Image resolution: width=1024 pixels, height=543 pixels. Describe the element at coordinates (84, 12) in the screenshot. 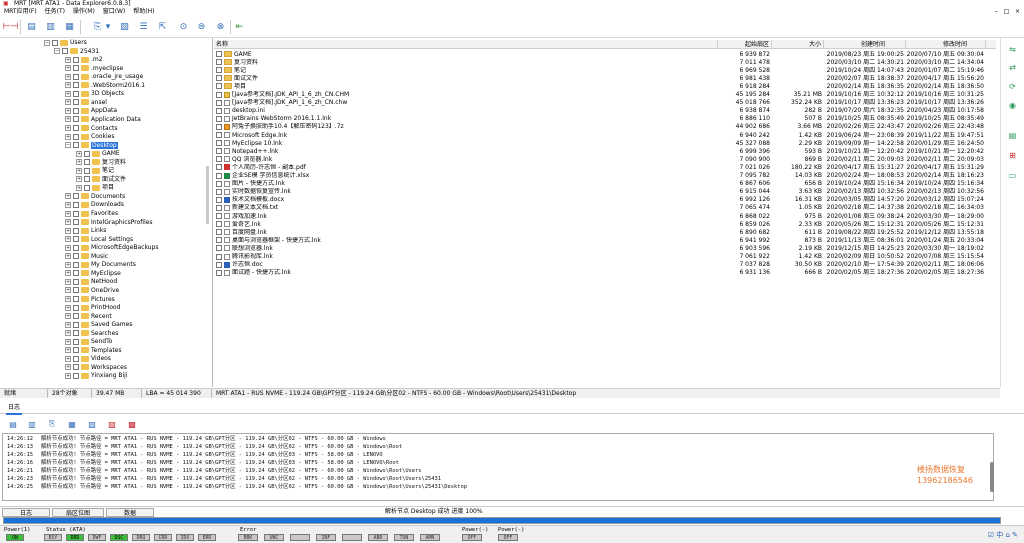

I see `menu-operation: 操作(M)` at that location.